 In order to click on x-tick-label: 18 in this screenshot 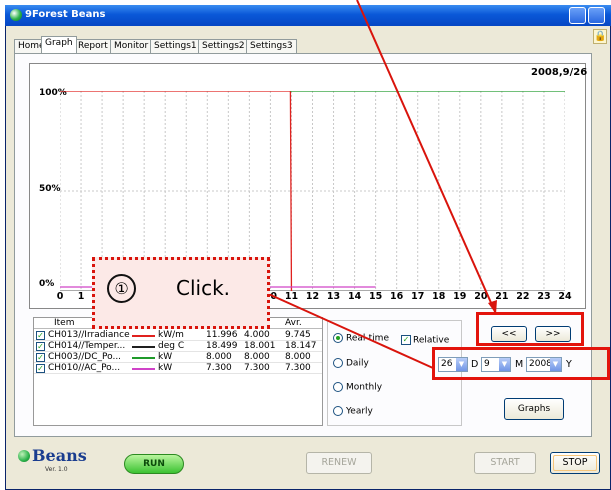, I will do `click(439, 296)`.